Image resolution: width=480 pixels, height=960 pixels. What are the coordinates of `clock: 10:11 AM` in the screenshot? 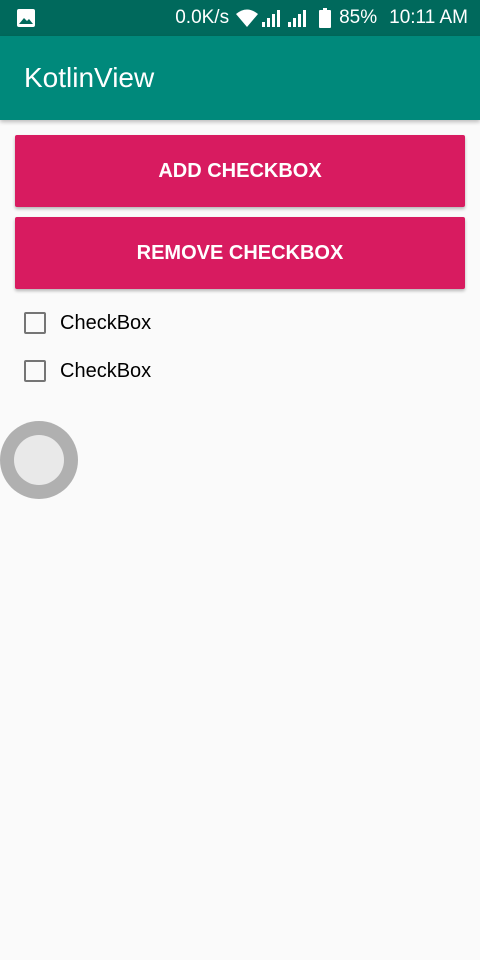 It's located at (428, 17).